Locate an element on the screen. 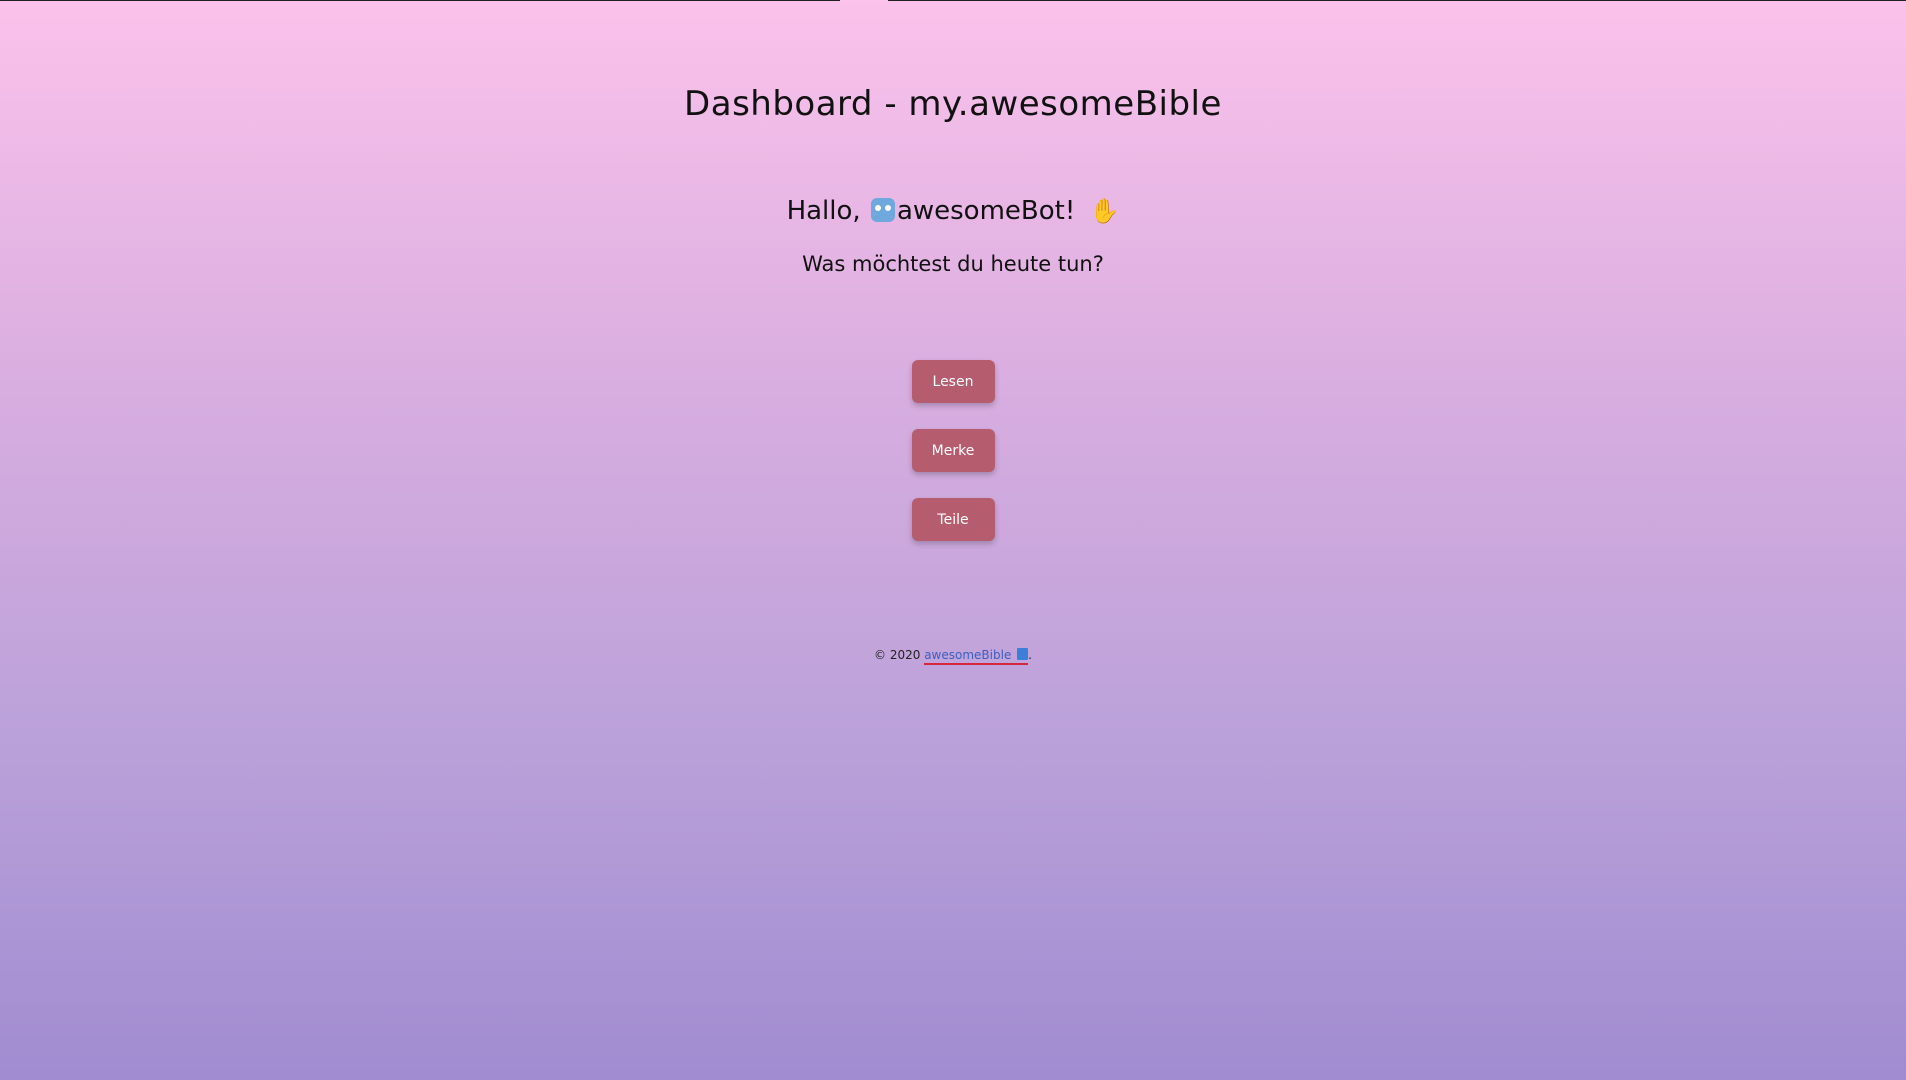 The width and height of the screenshot is (1906, 1080). subtitle-prompt: Was möchtest du heute tun? is located at coordinates (953, 264).